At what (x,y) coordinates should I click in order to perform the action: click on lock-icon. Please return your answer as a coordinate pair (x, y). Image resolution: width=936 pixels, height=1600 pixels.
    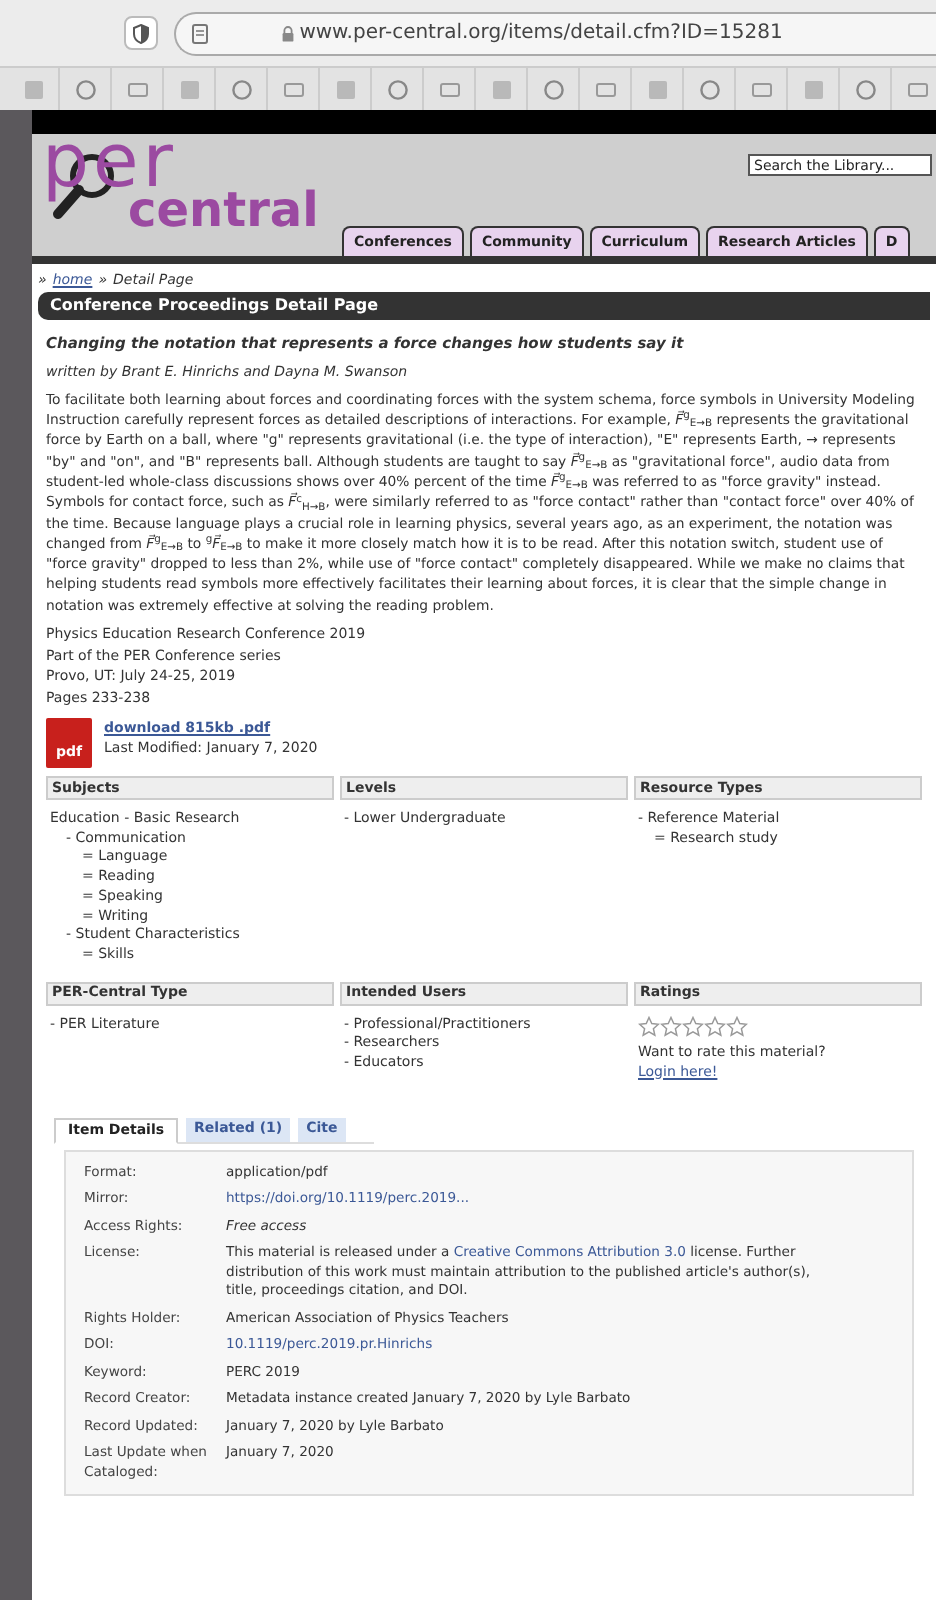
    Looking at the image, I should click on (287, 33).